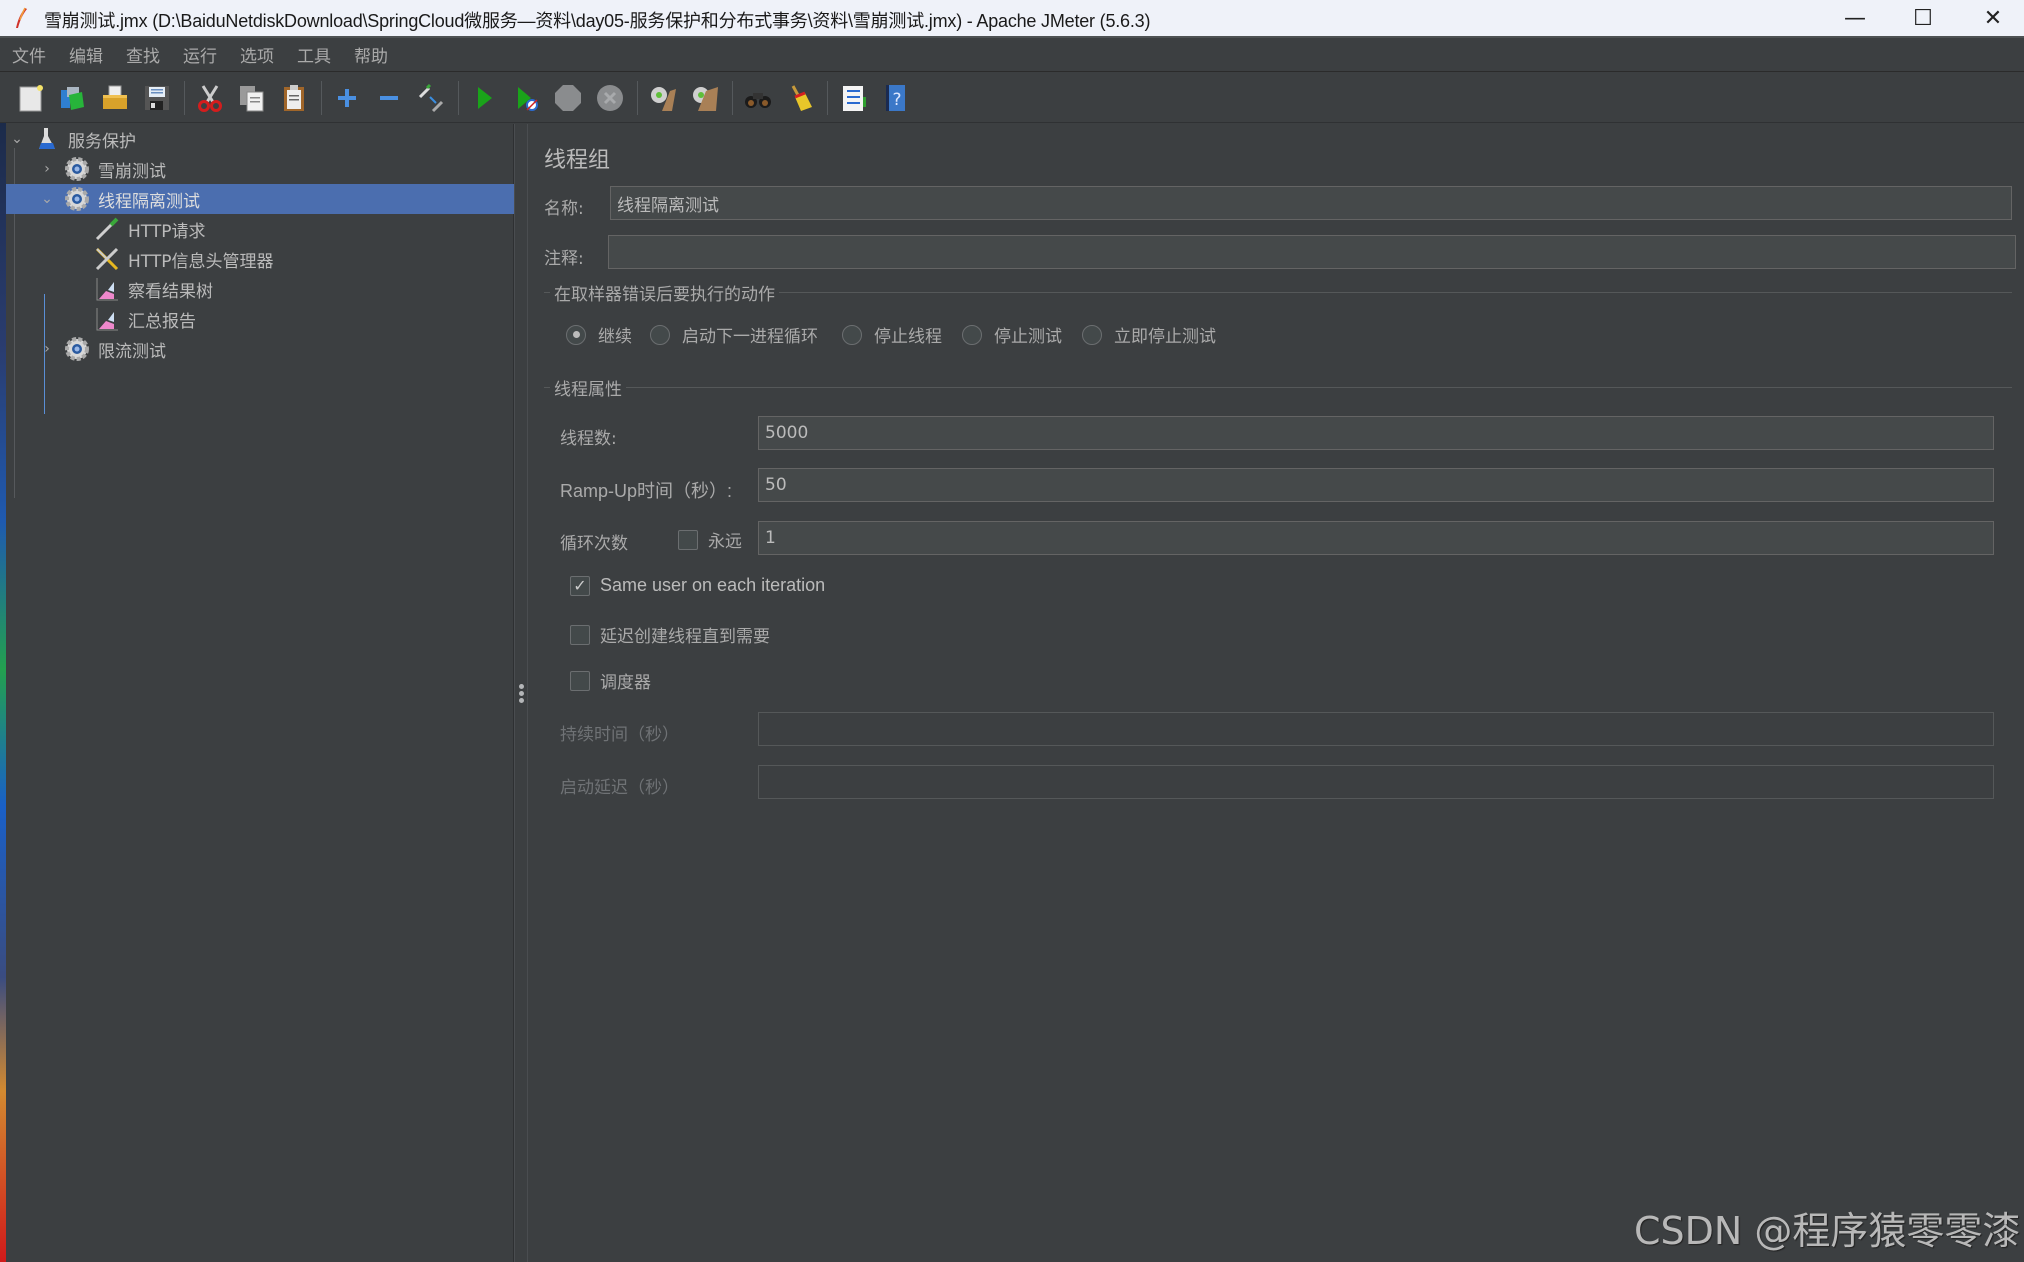 Image resolution: width=2024 pixels, height=1262 pixels. Describe the element at coordinates (143, 54) in the screenshot. I see `menu-search: 查找` at that location.